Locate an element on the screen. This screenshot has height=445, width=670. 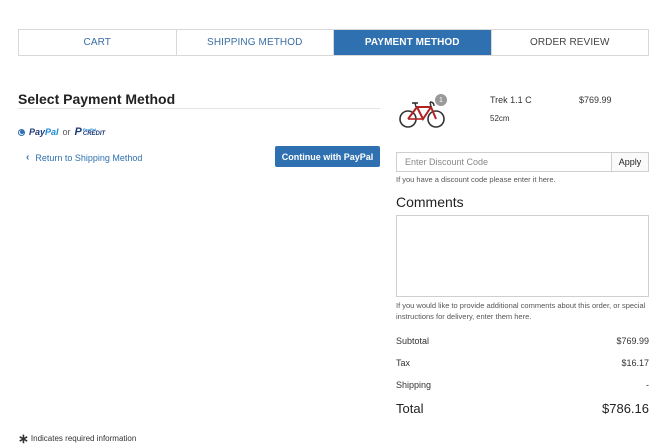
tax-value: $16.17 is located at coordinates (635, 363).